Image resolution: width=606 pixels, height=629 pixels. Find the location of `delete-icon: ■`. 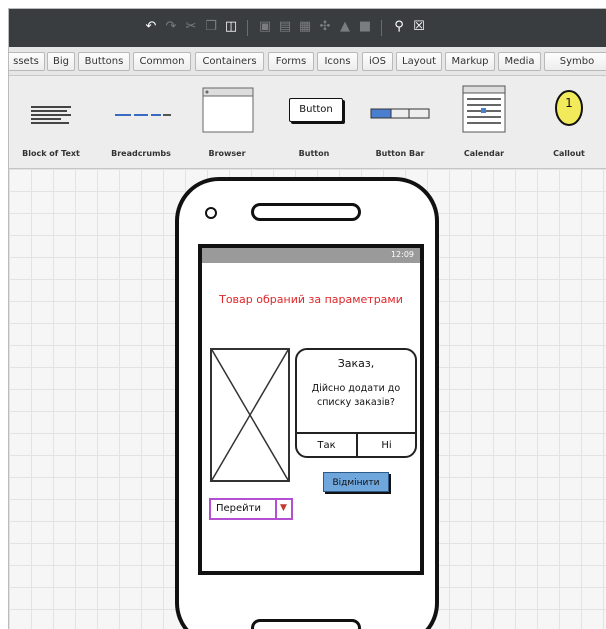

delete-icon: ■ is located at coordinates (365, 27).